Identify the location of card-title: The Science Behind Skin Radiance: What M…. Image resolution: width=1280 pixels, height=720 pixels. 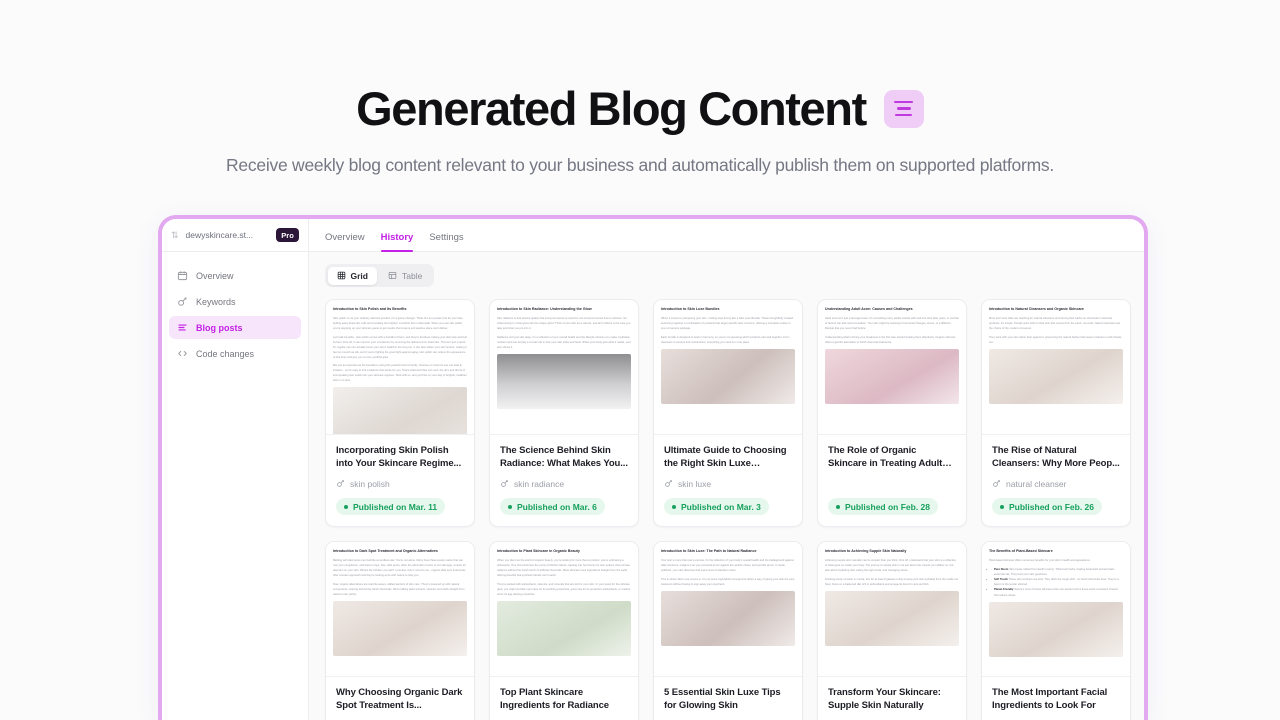
(564, 457).